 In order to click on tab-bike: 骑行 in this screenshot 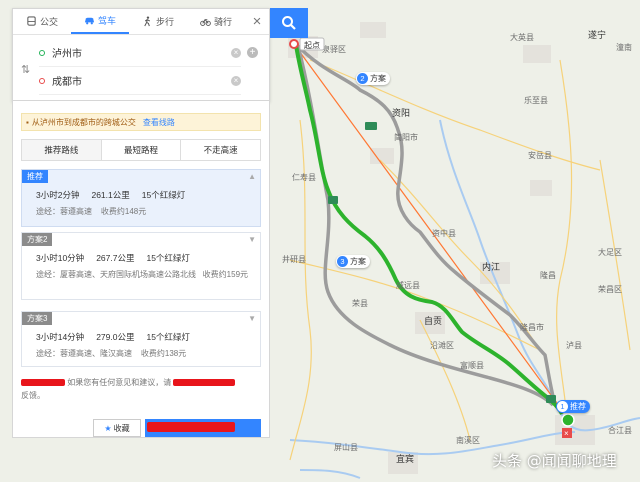, I will do `click(216, 21)`.